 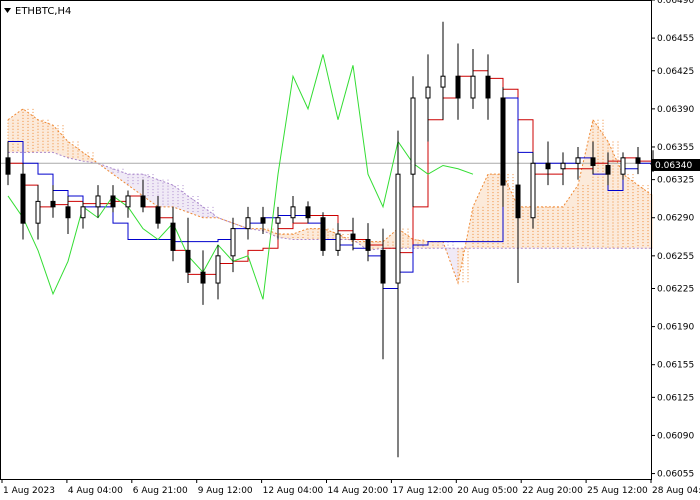 I want to click on current-price-label: 0.06340, so click(x=676, y=165).